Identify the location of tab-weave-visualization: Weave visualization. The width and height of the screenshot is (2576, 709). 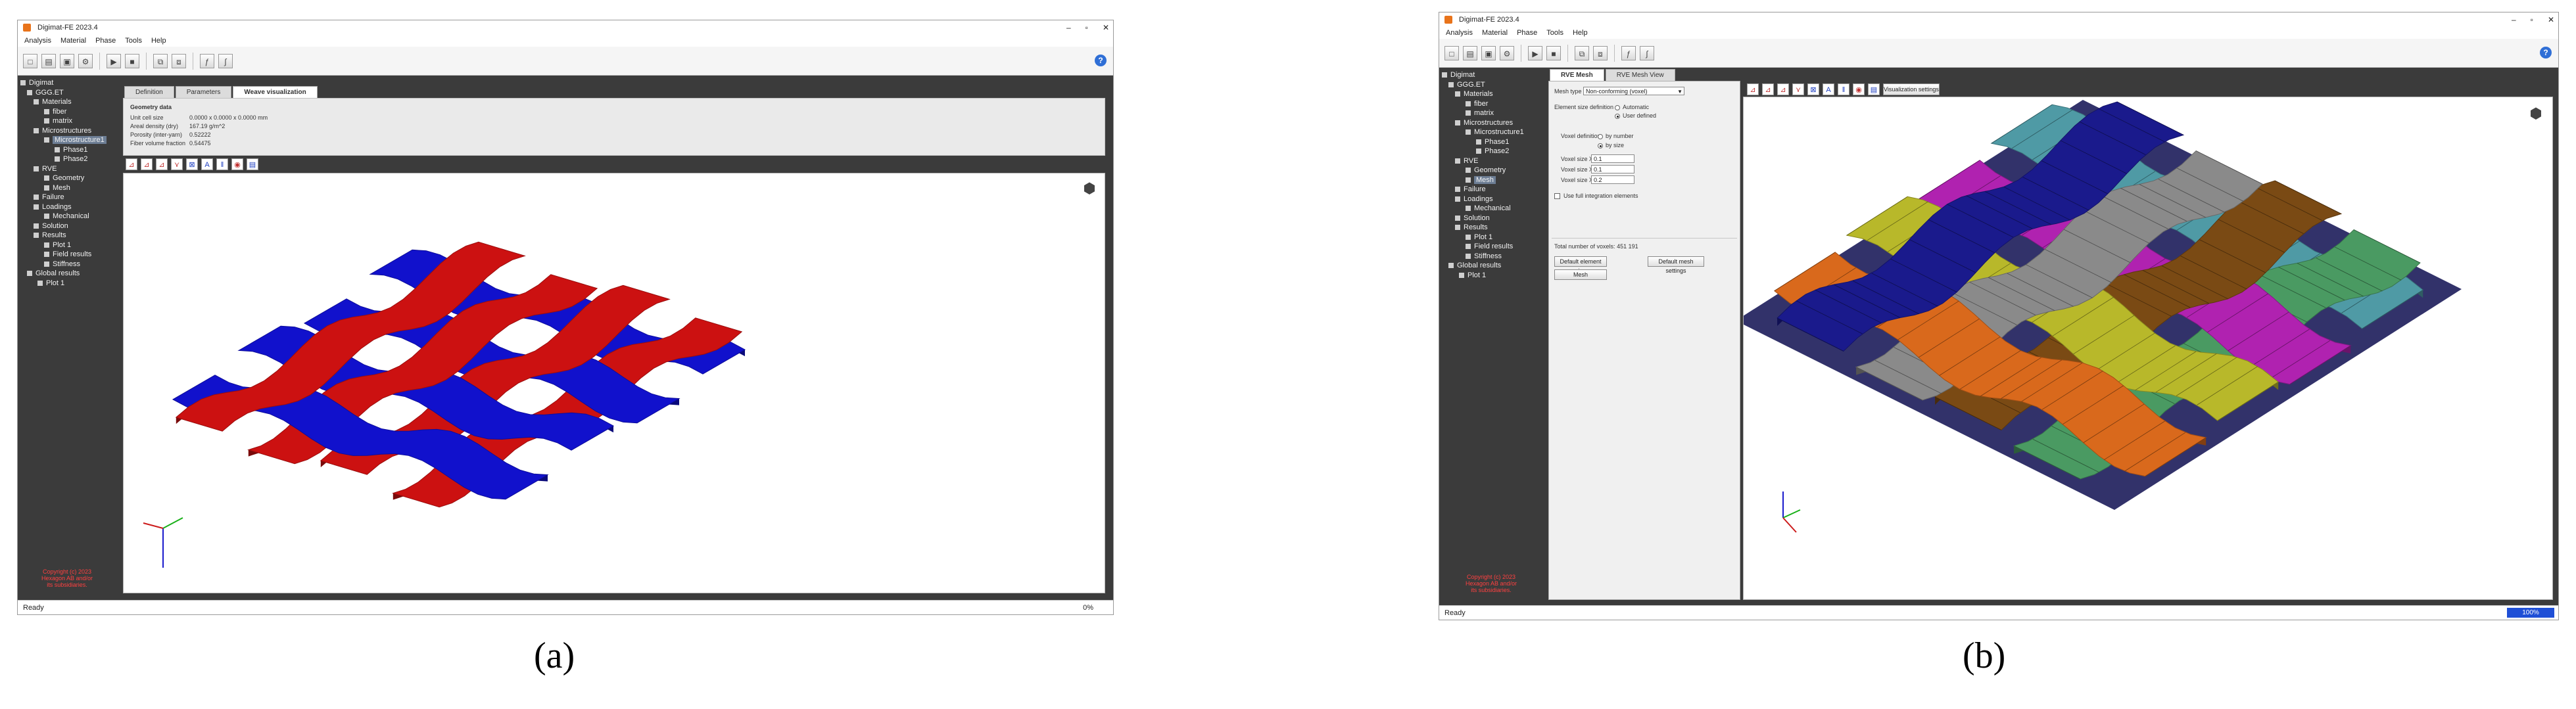
(275, 93).